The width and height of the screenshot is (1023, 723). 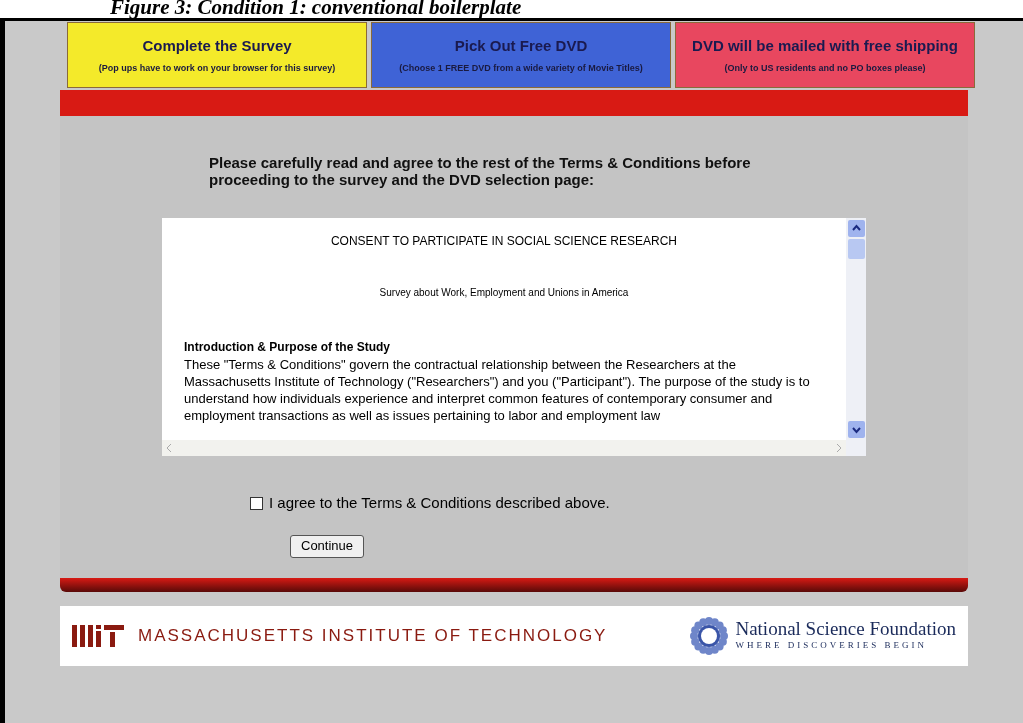 I want to click on step-title: Pick Out Free DVD, so click(x=521, y=46).